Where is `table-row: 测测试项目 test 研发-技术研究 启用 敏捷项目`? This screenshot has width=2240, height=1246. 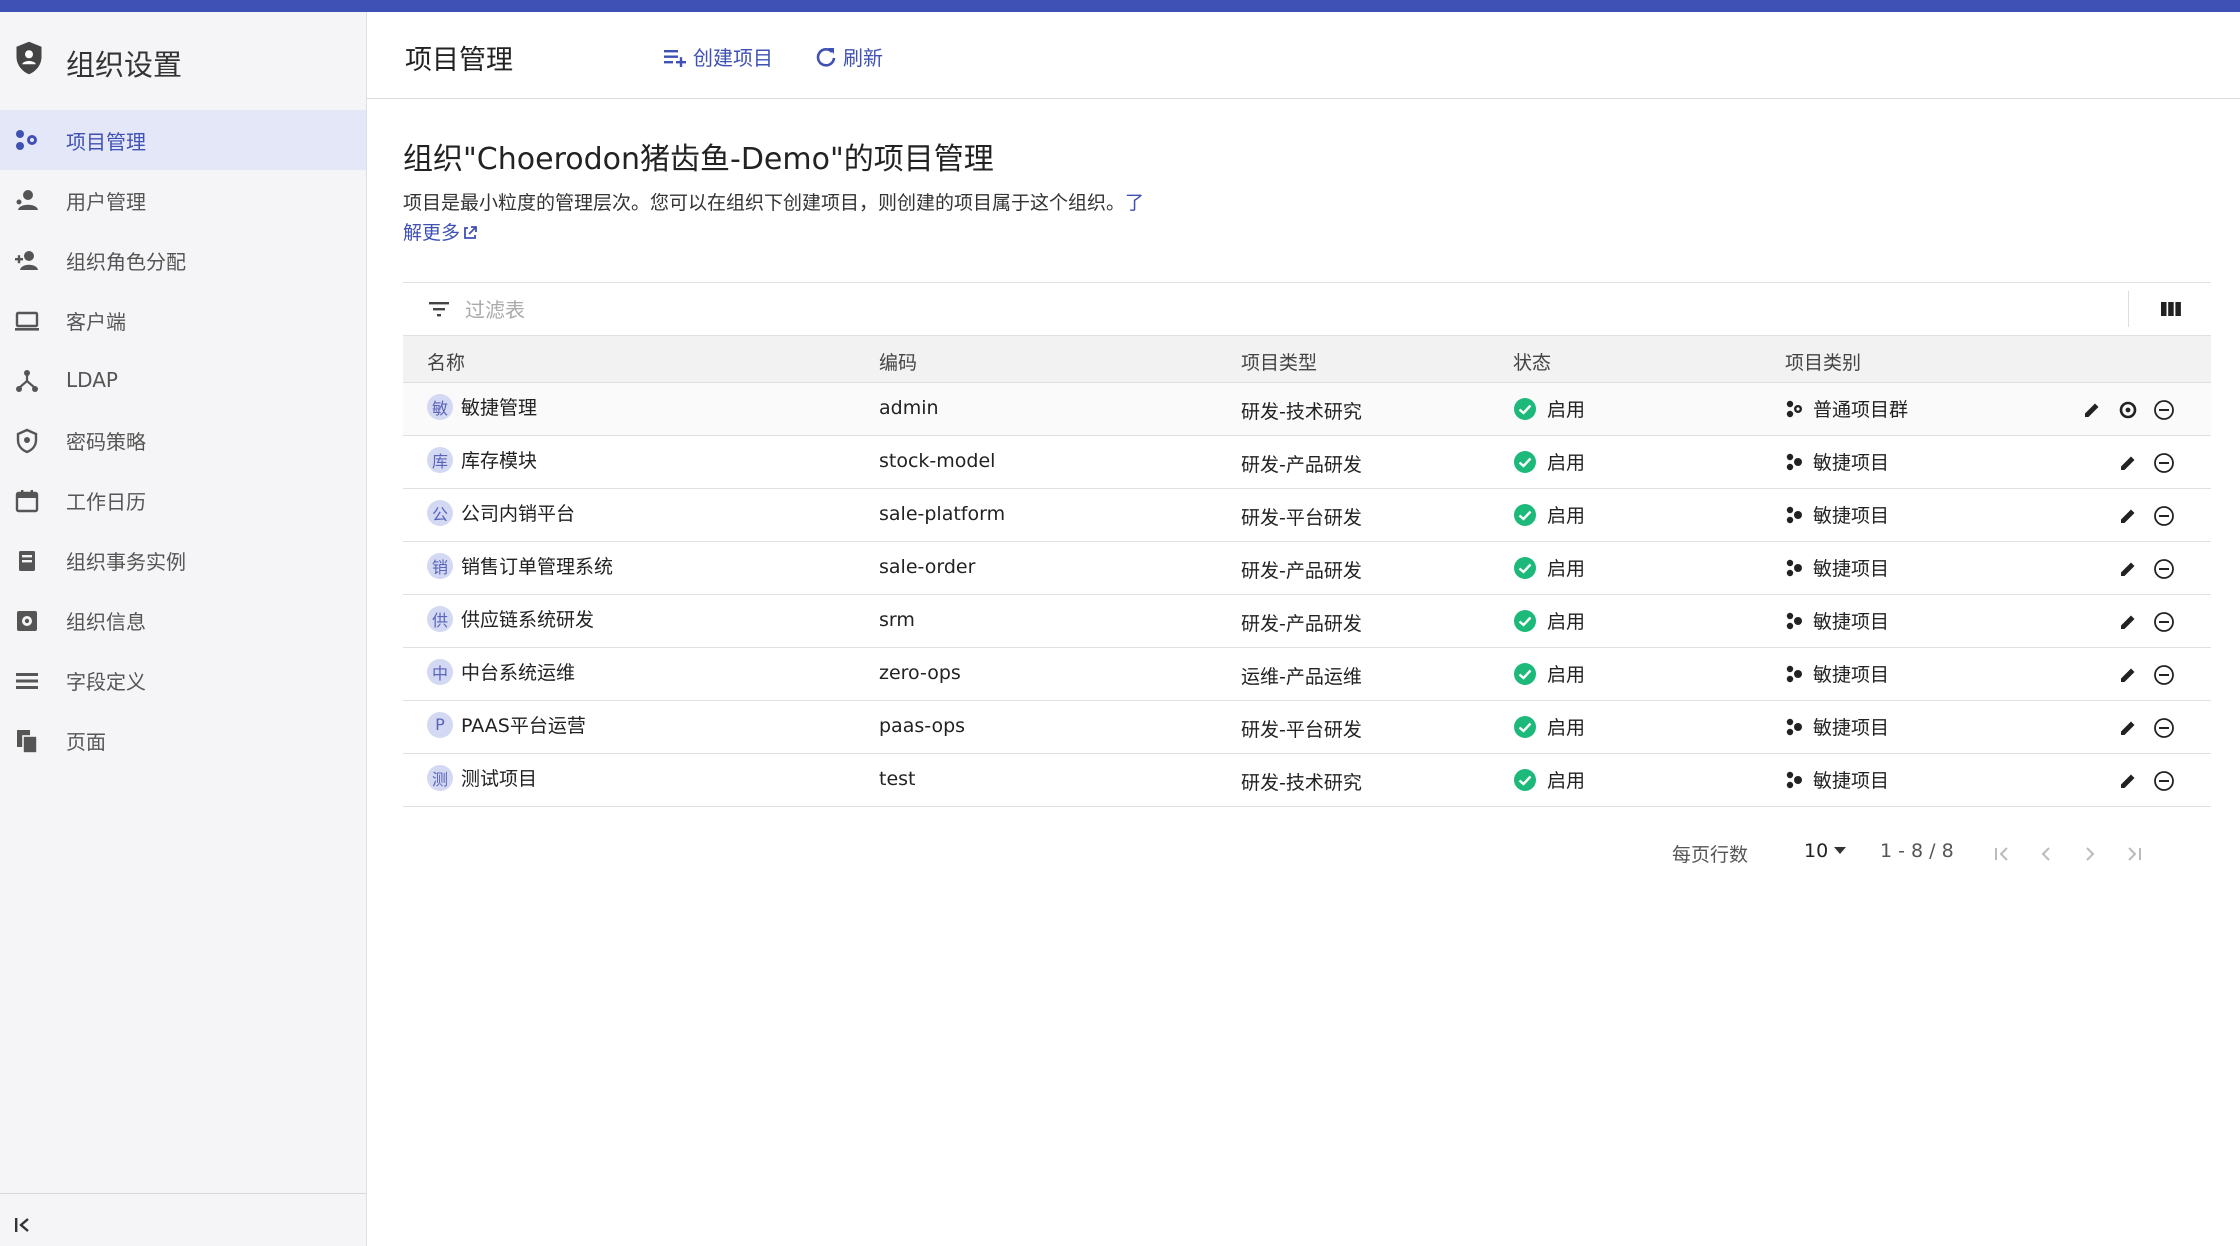 table-row: 测测试项目 test 研发-技术研究 启用 敏捷项目 is located at coordinates (1307, 780).